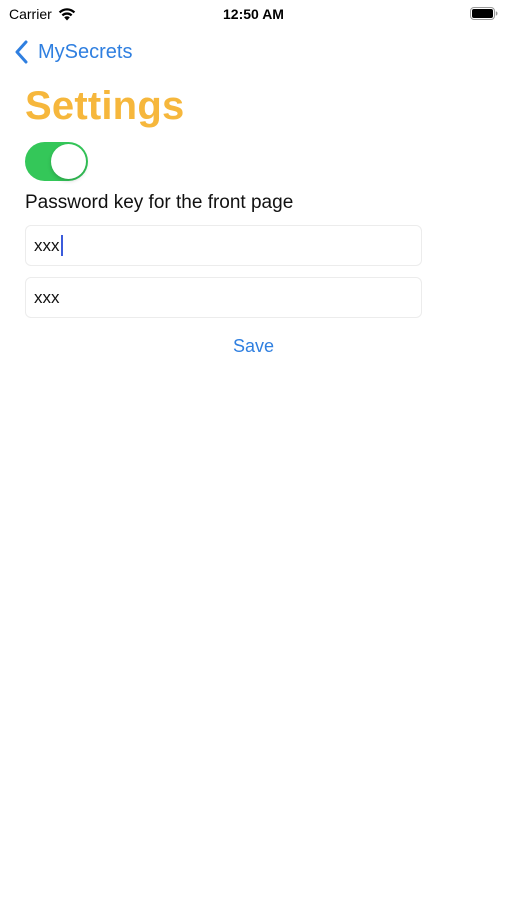 The height and width of the screenshot is (900, 507). What do you see at coordinates (85, 51) in the screenshot?
I see `back-button-label: MySecrets` at bounding box center [85, 51].